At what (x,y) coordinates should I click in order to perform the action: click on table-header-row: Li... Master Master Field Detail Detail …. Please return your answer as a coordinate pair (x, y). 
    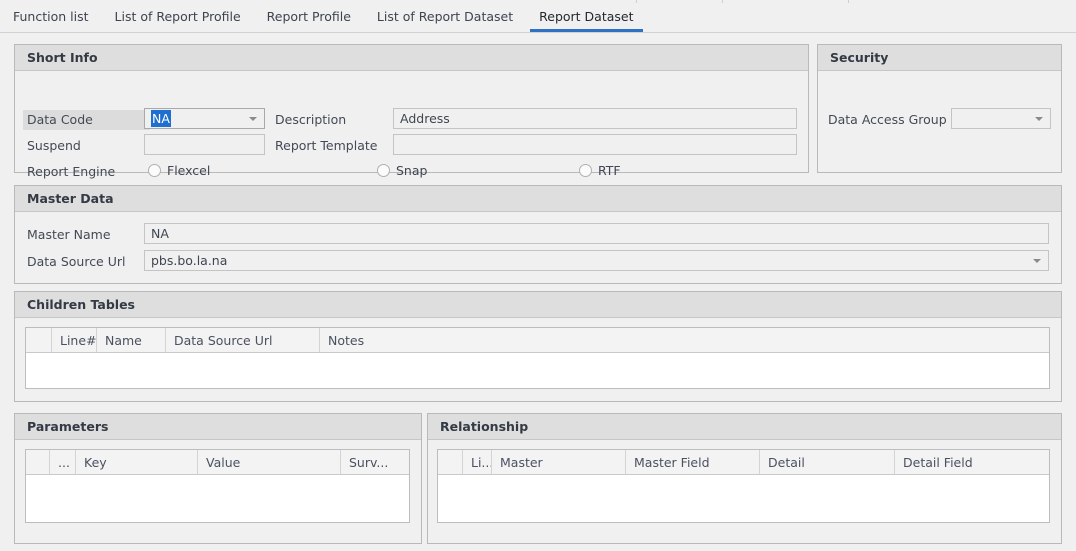
    Looking at the image, I should click on (743, 462).